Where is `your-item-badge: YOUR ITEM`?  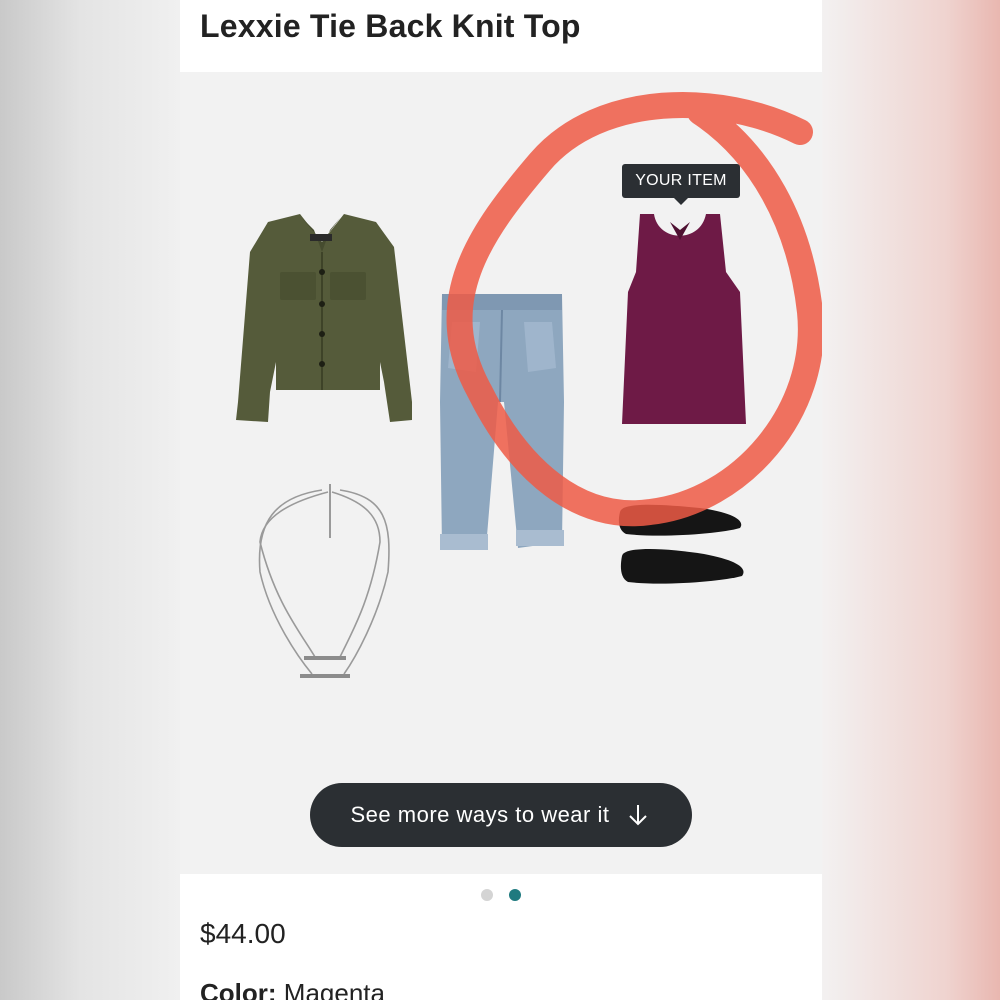 your-item-badge: YOUR ITEM is located at coordinates (681, 184).